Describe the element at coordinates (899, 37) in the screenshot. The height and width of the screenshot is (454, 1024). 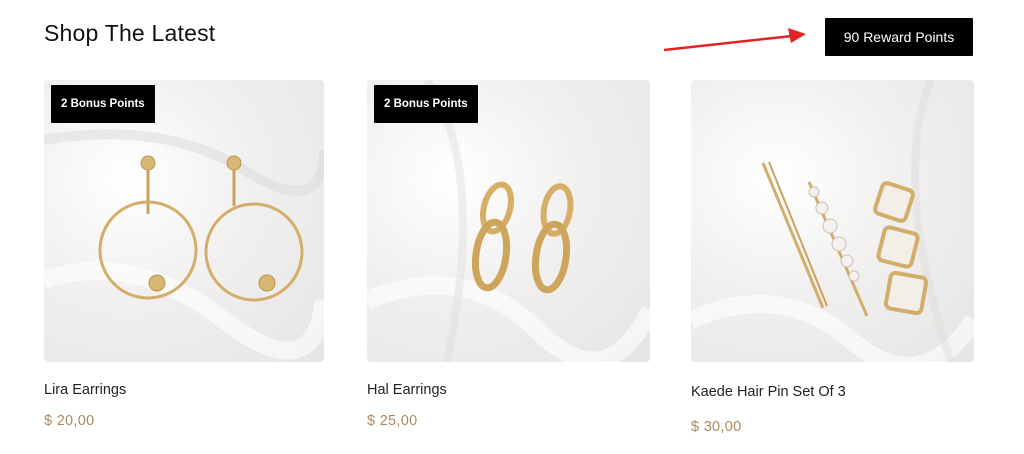
I see `reward-points-badge: 90 Reward Points` at that location.